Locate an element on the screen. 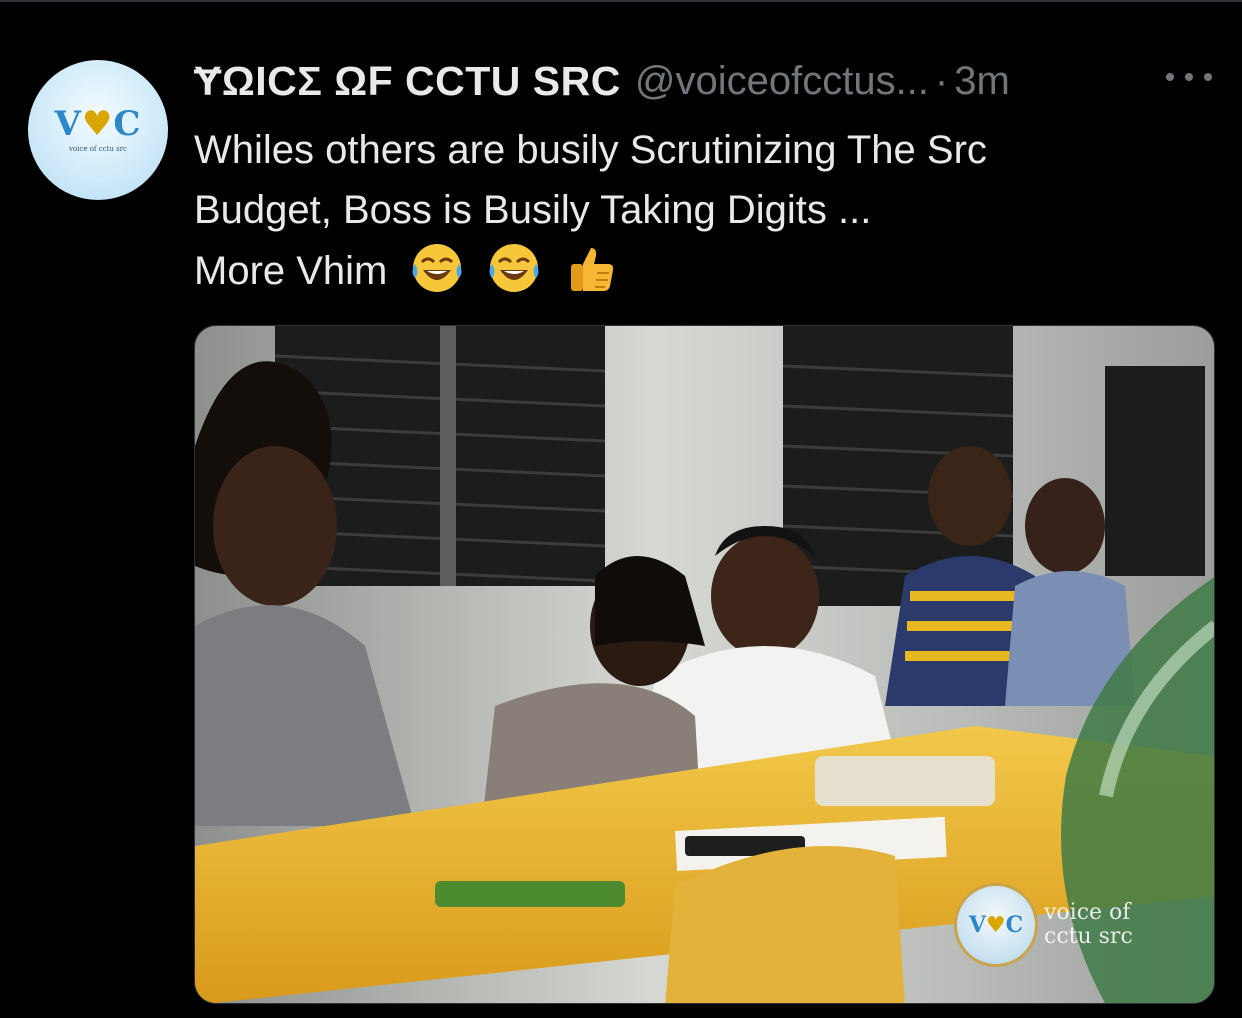 The width and height of the screenshot is (1242, 1018). watermark-logo: V ♥ C is located at coordinates (996, 925).